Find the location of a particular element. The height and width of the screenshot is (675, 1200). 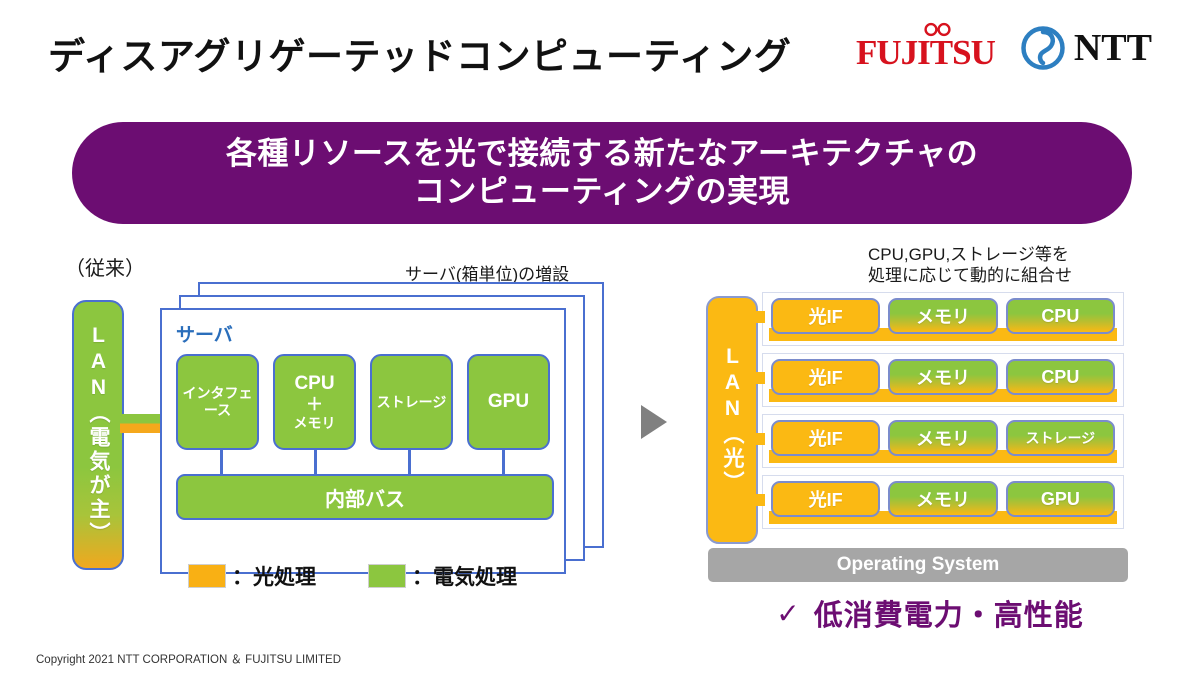

operating-system-label: Operating System is located at coordinates (918, 564).